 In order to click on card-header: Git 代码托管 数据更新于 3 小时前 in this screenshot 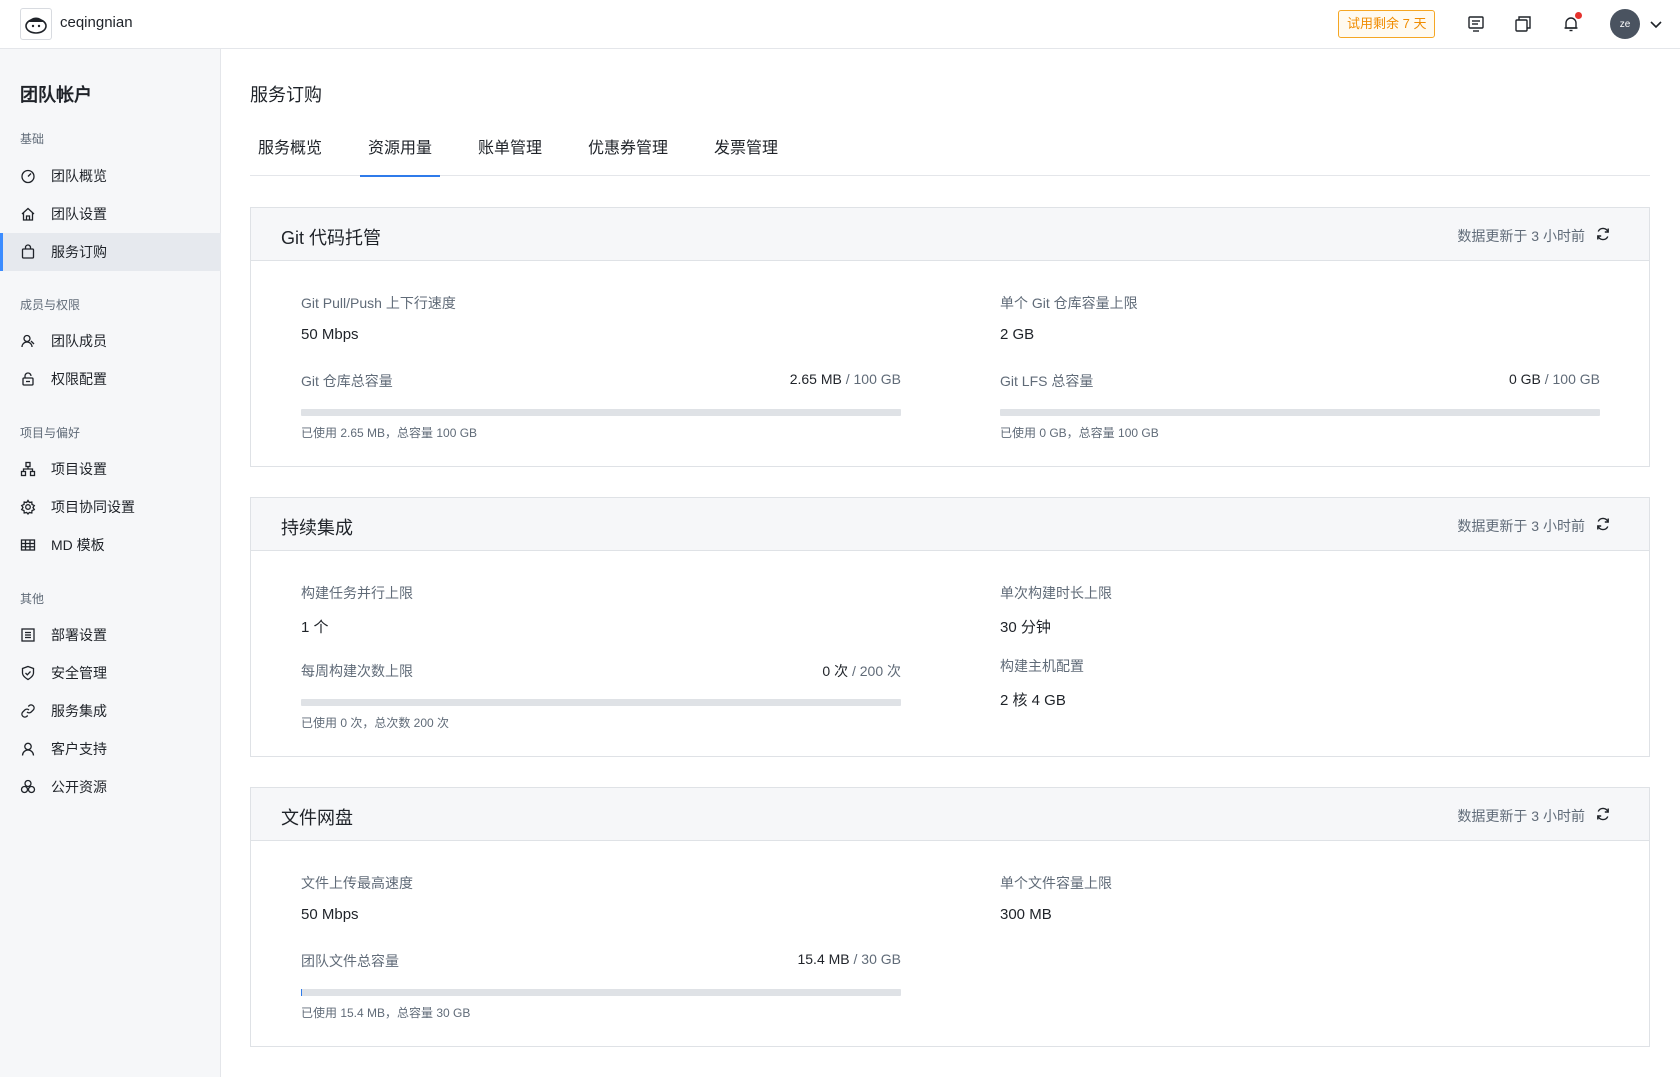, I will do `click(950, 234)`.